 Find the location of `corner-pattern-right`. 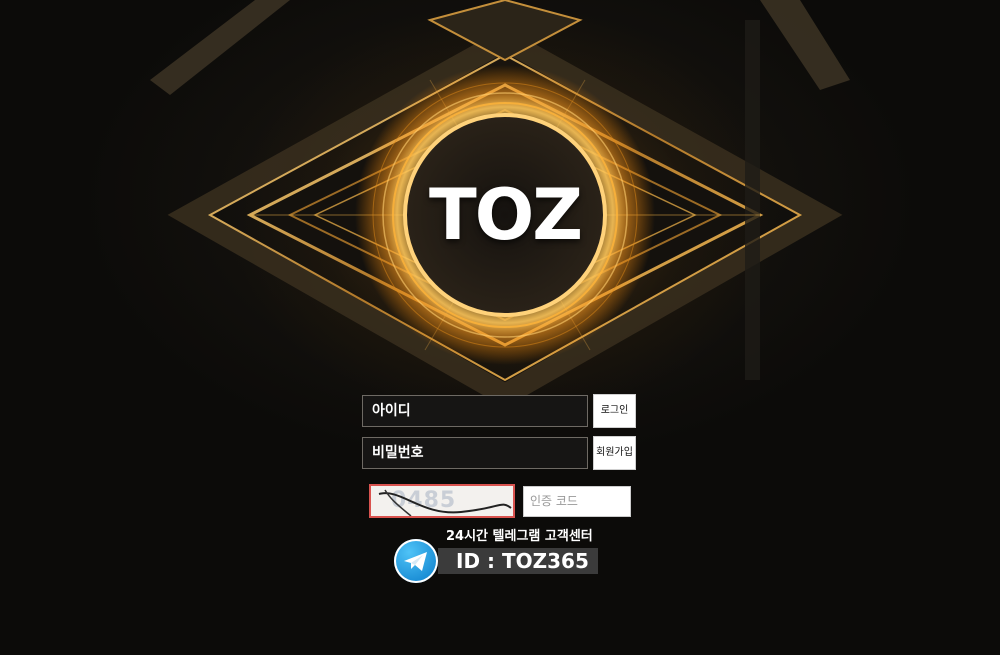

corner-pattern-right is located at coordinates (805, 45).